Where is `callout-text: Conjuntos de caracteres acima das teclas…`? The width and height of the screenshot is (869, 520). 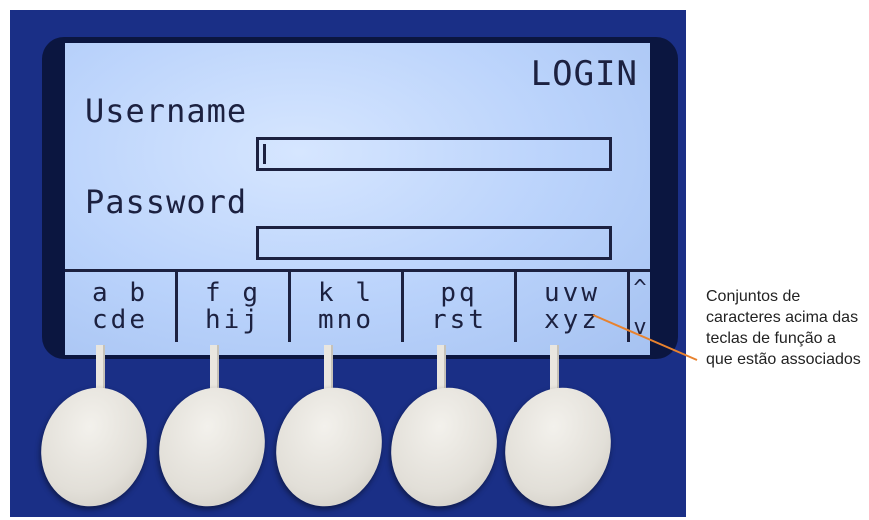
callout-text: Conjuntos de caracteres acima das teclas… is located at coordinates (783, 328).